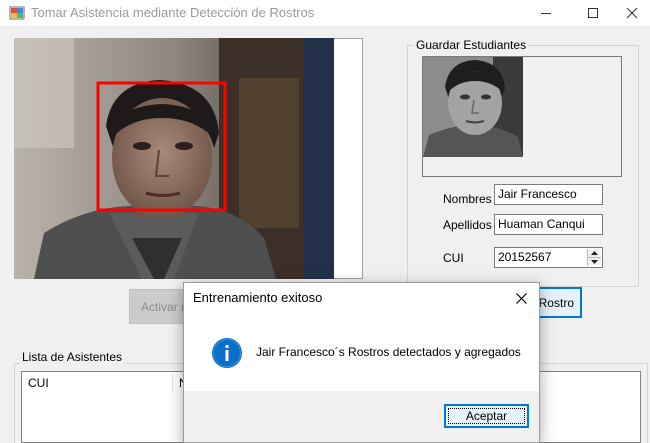  What do you see at coordinates (525, 257) in the screenshot?
I see `cui-value: 20152567` at bounding box center [525, 257].